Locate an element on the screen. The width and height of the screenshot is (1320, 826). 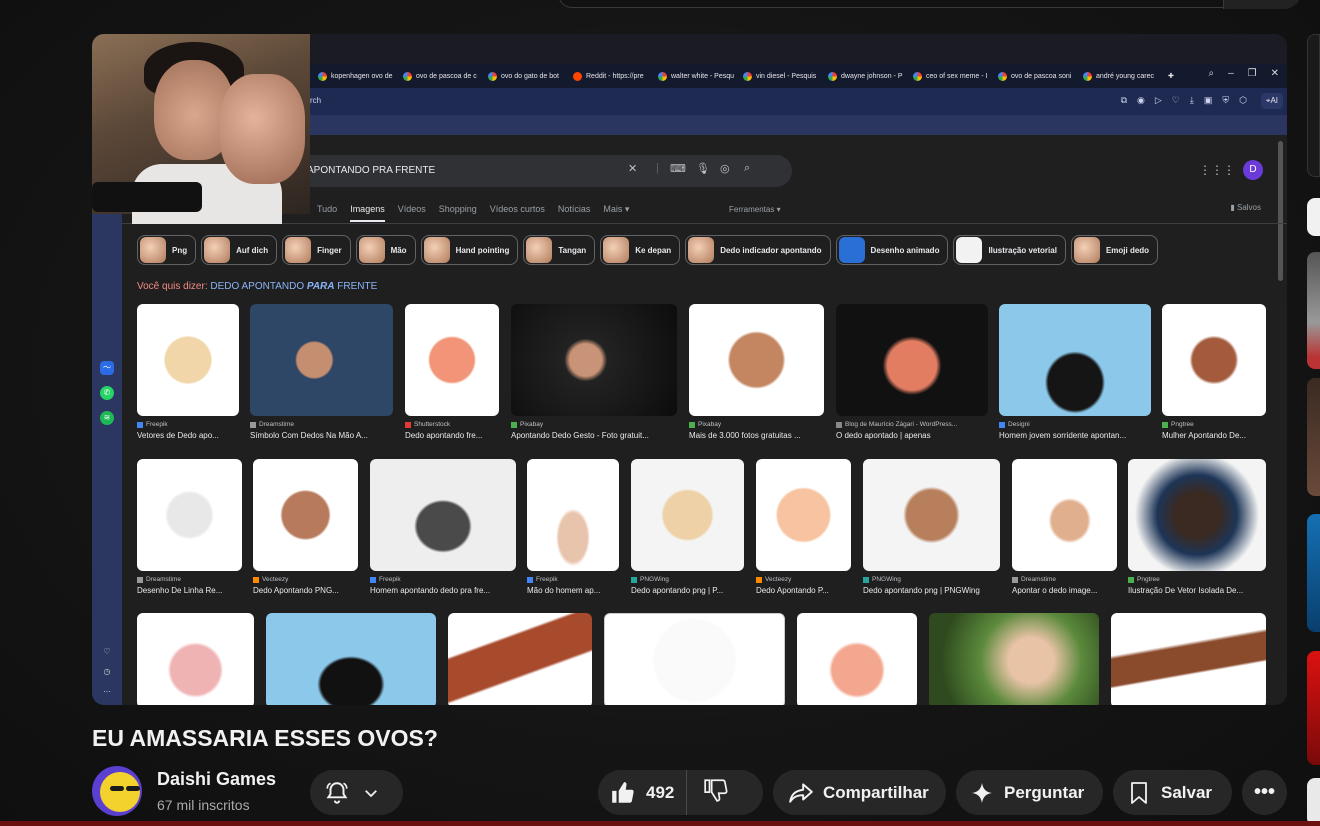
chip: Hand pointing is located at coordinates (469, 250).